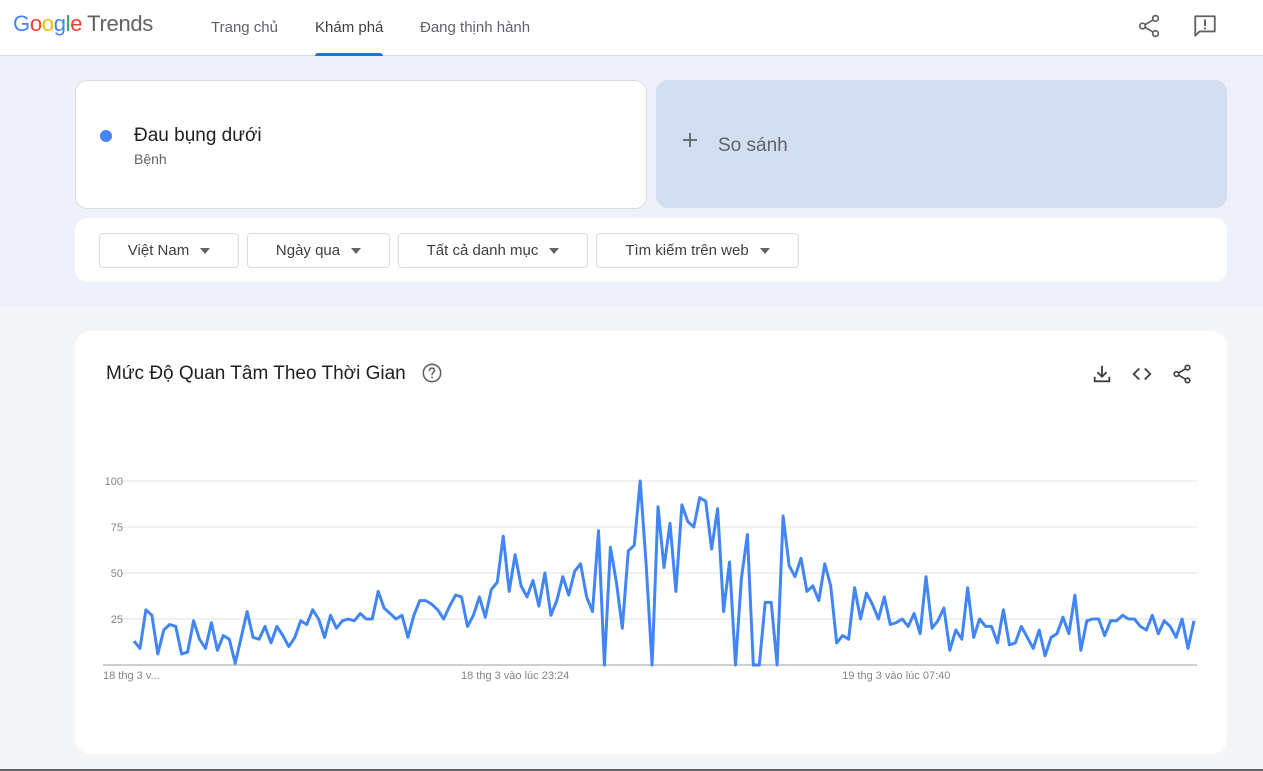  I want to click on search-term-name: Đau bụng dưới, so click(198, 135).